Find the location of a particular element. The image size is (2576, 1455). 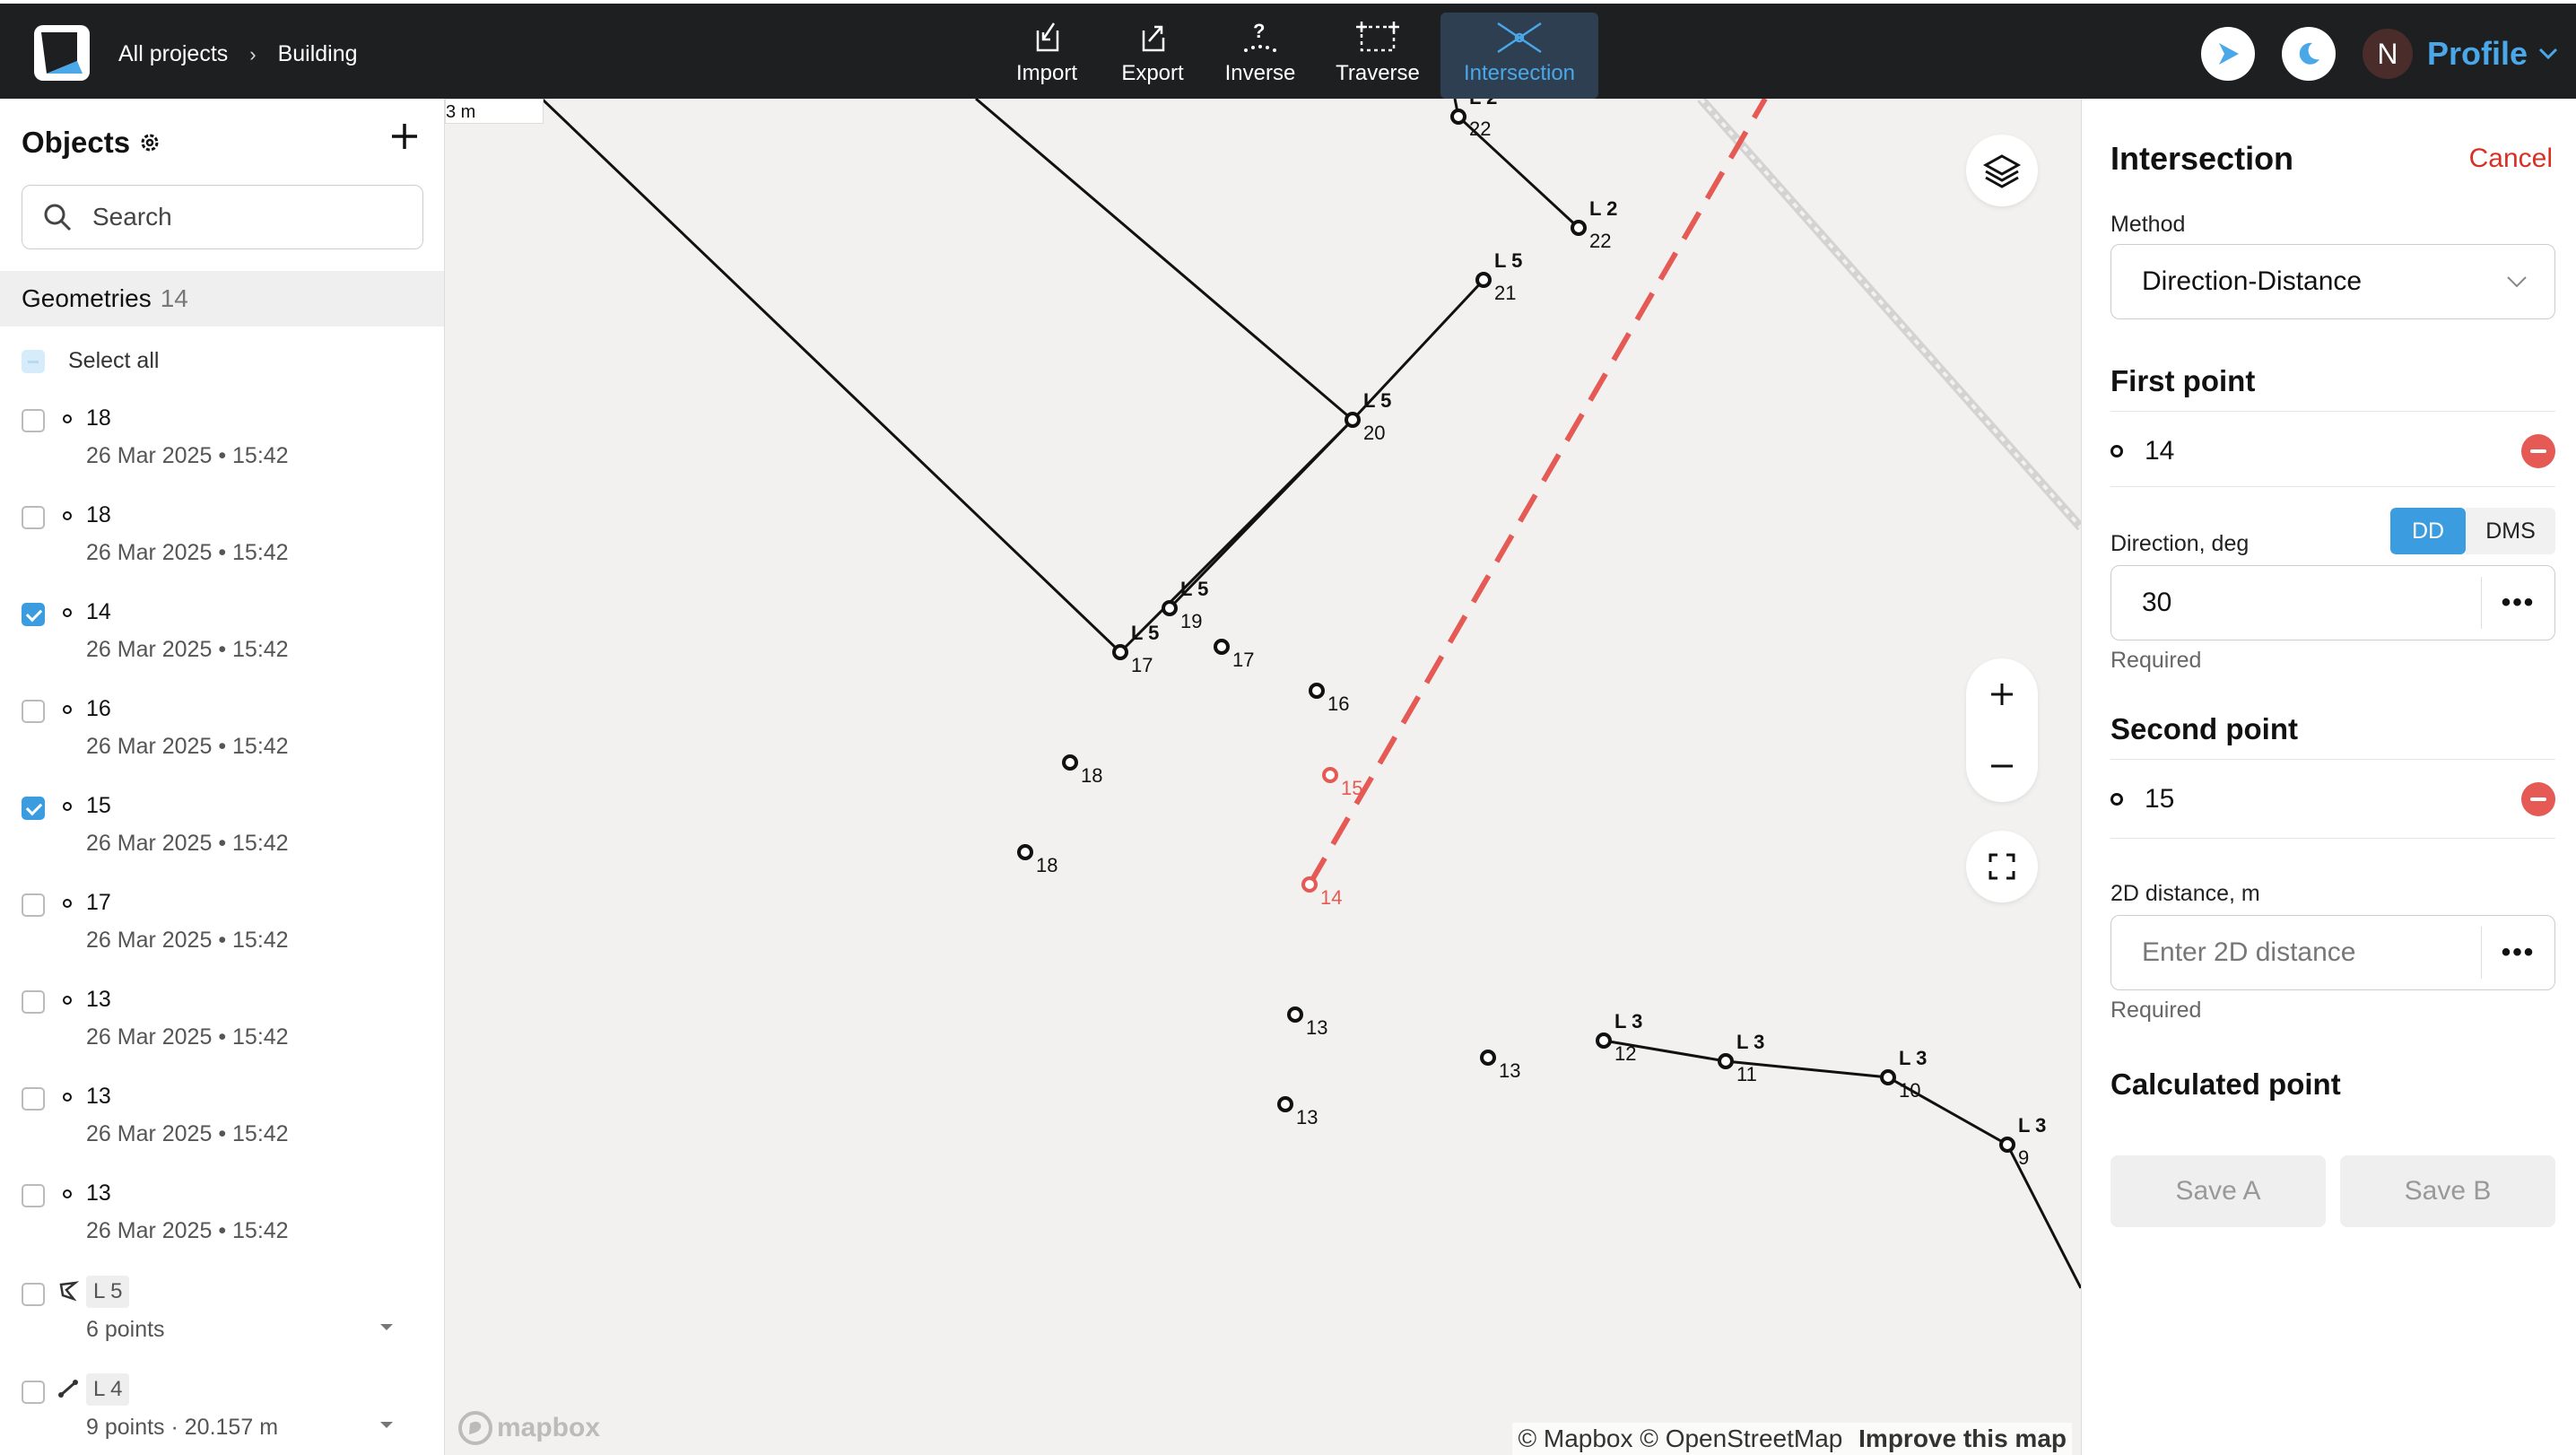

direction-input: 30 ••• is located at coordinates (2332, 602).